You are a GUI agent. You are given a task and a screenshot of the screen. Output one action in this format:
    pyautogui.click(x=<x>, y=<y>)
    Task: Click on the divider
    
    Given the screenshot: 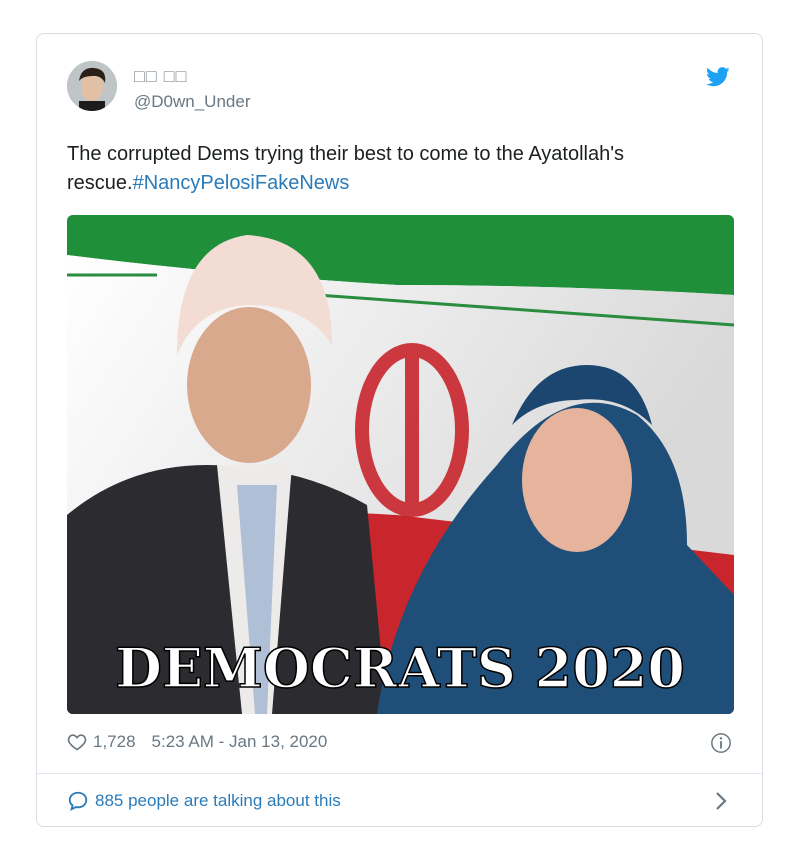 What is the action you would take?
    pyautogui.click(x=399, y=773)
    